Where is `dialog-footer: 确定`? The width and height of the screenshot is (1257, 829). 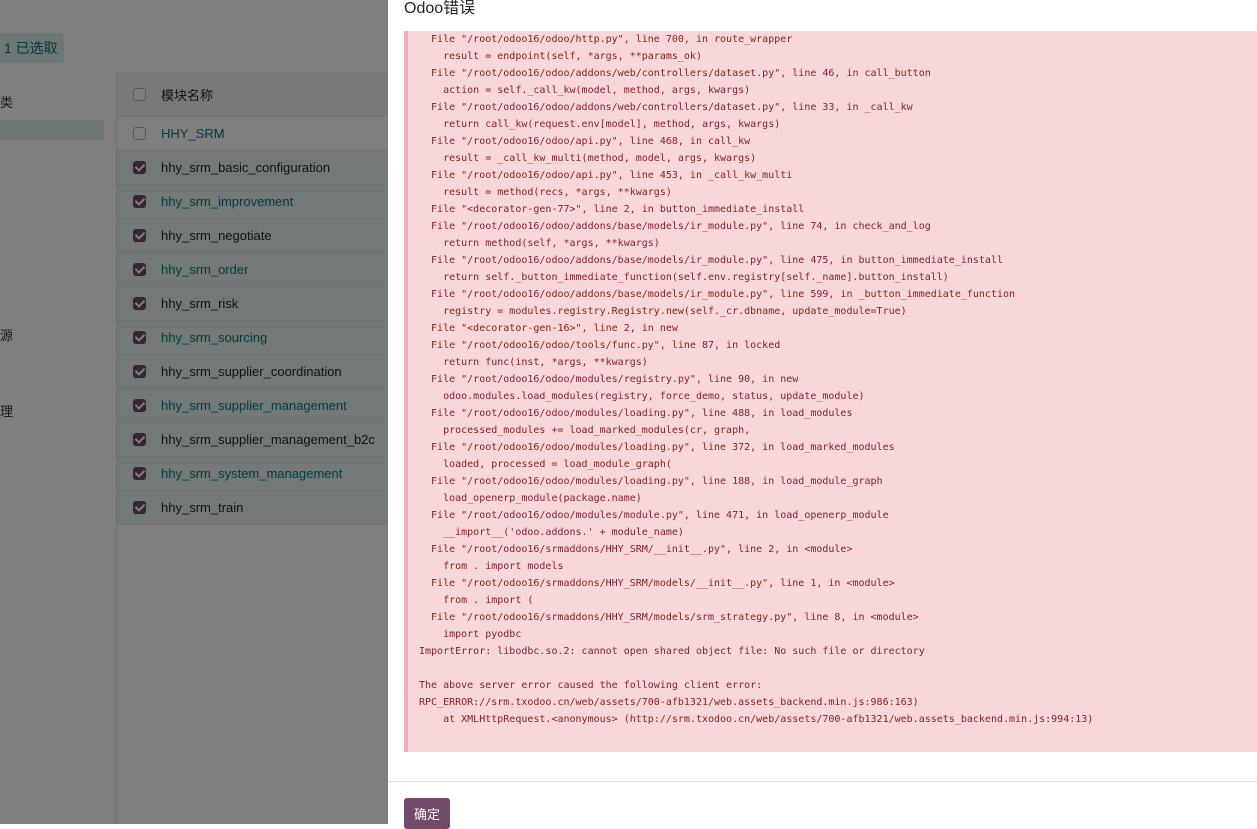 dialog-footer: 确定 is located at coordinates (822, 805).